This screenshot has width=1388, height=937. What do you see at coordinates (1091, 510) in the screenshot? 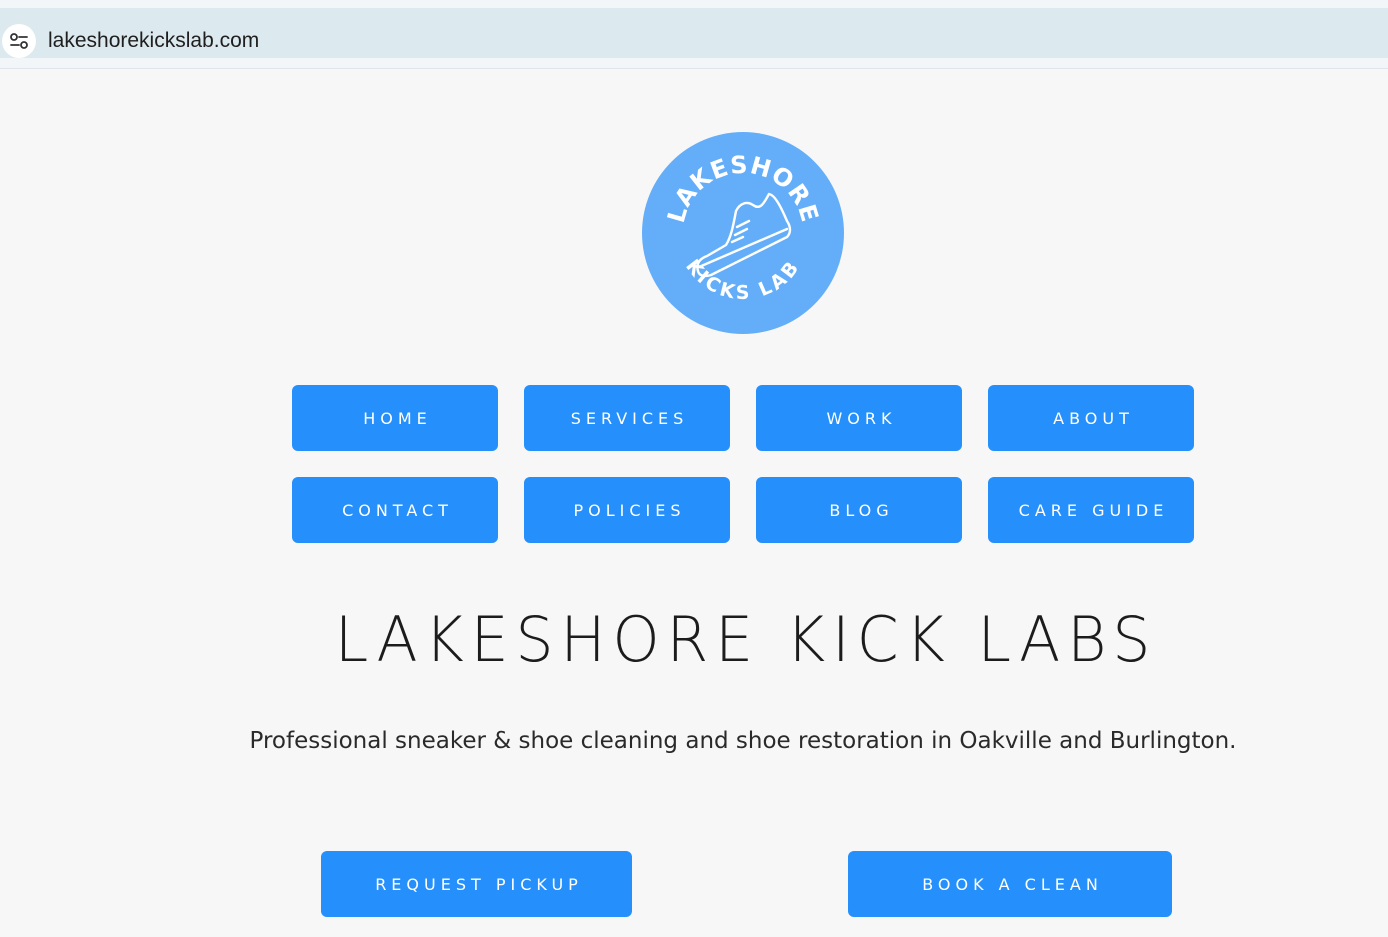
I see `nav-care-guide-button: CARE GUIDE` at bounding box center [1091, 510].